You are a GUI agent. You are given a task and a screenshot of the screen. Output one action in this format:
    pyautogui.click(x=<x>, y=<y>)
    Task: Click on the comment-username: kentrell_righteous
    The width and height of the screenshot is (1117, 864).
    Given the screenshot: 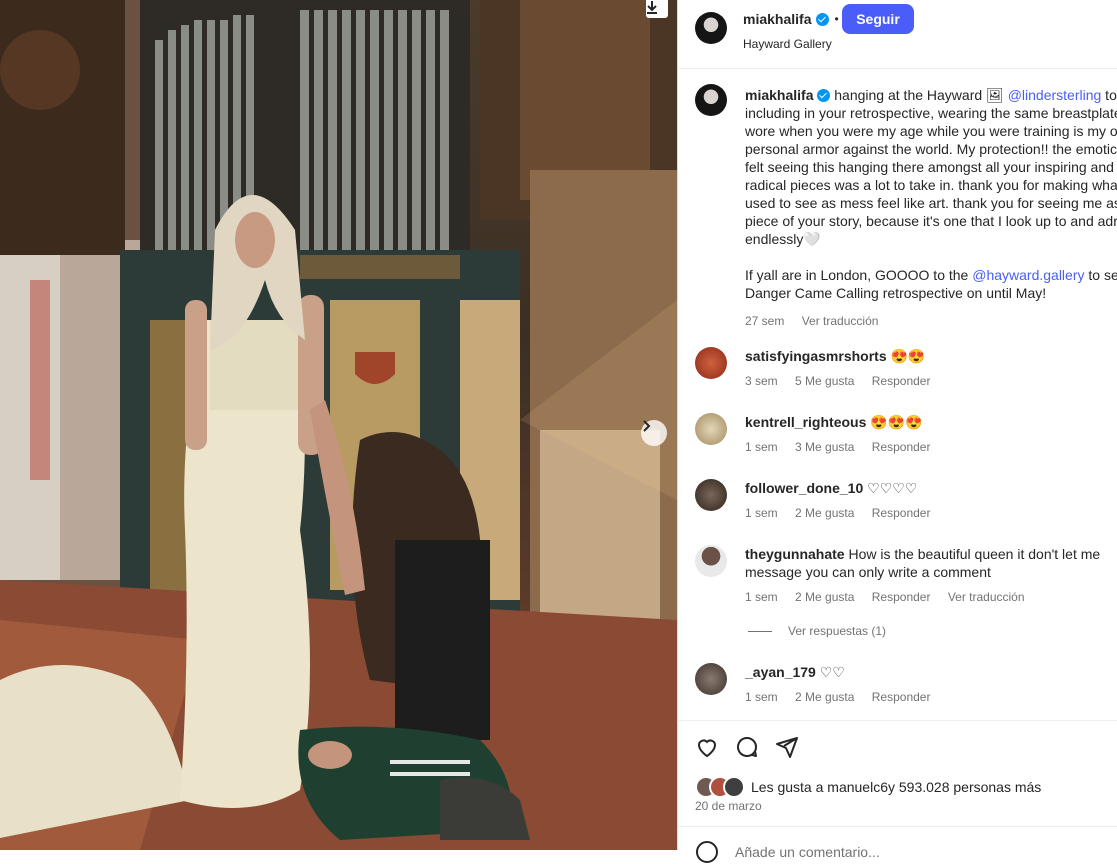 What is the action you would take?
    pyautogui.click(x=805, y=422)
    